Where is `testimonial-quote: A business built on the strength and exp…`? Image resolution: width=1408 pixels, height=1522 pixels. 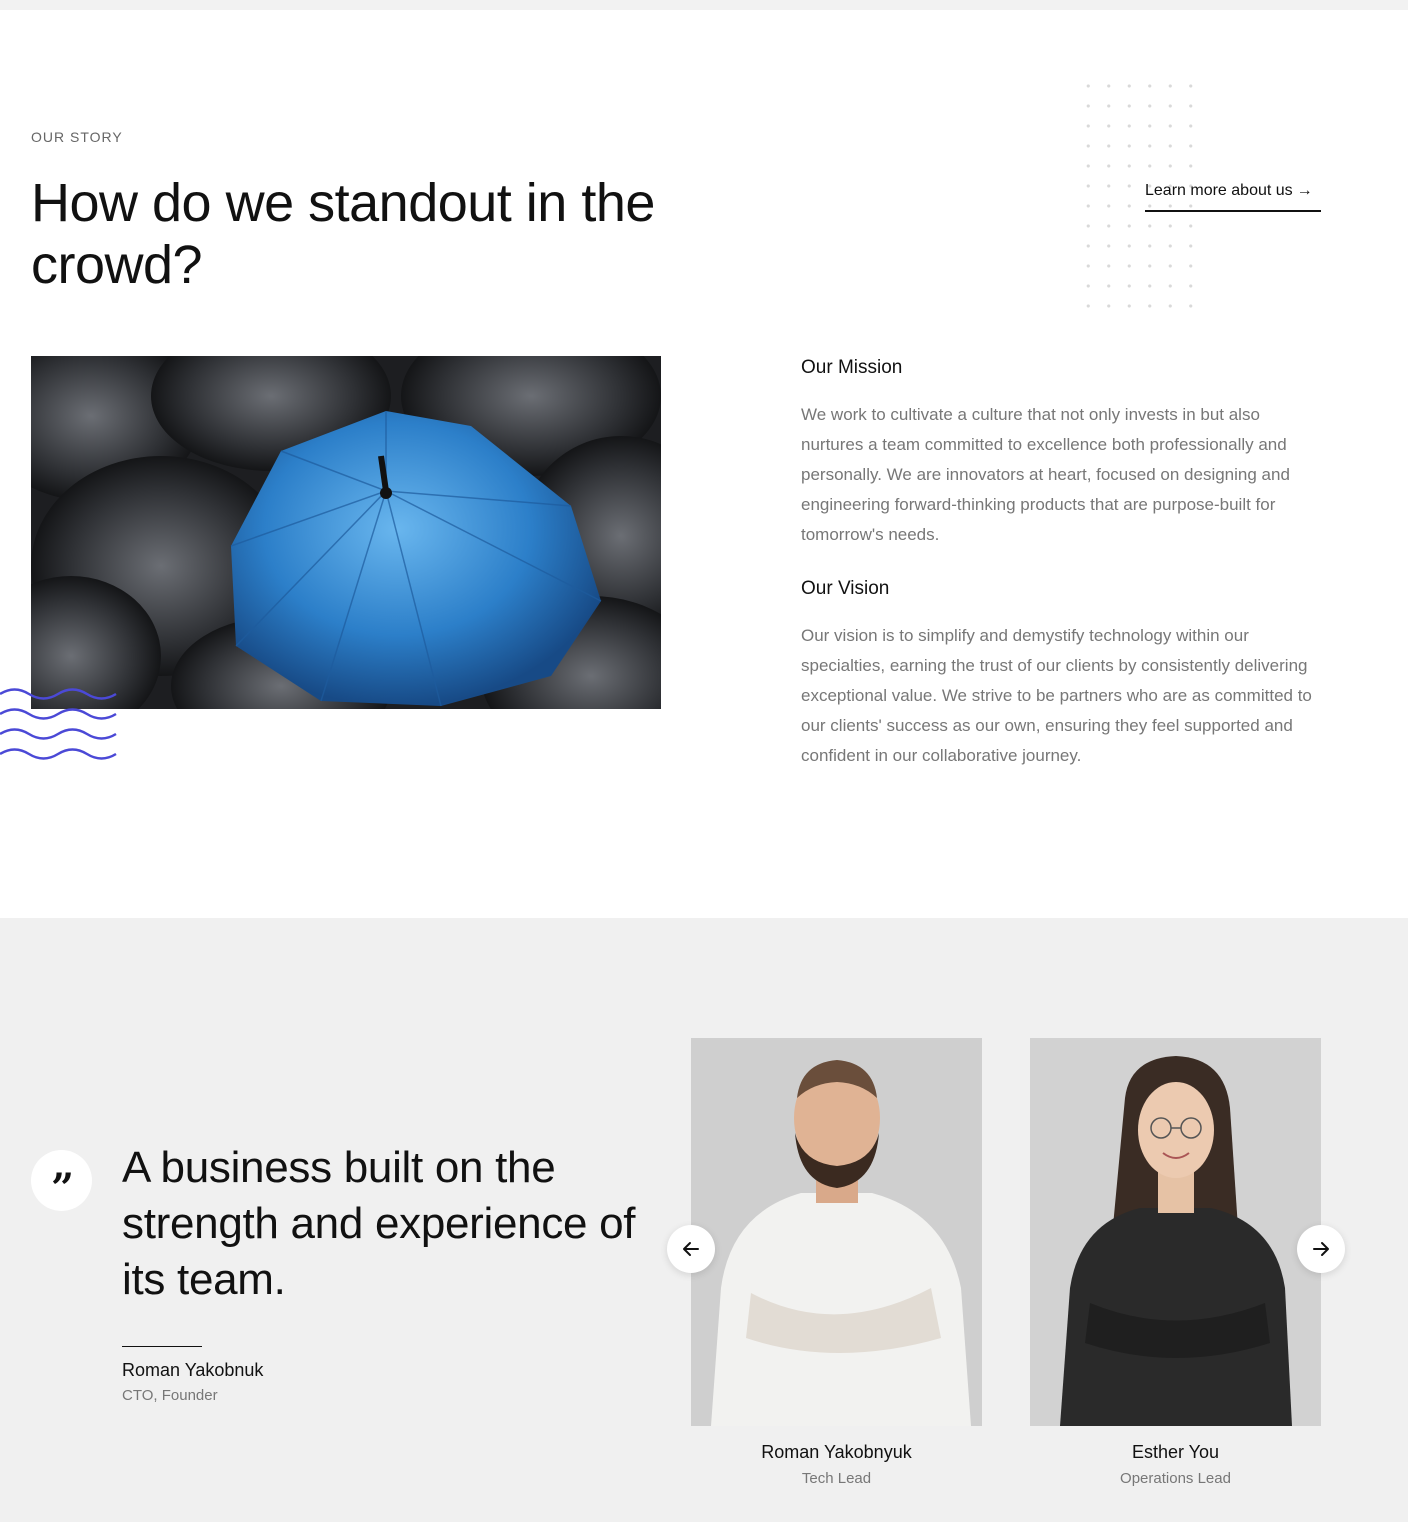 testimonial-quote: A business built on the strength and exp… is located at coordinates (379, 1223).